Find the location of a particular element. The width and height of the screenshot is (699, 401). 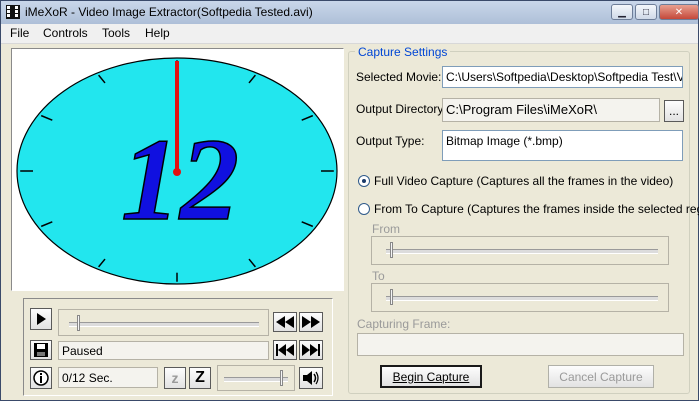

clock-hub is located at coordinates (177, 172).